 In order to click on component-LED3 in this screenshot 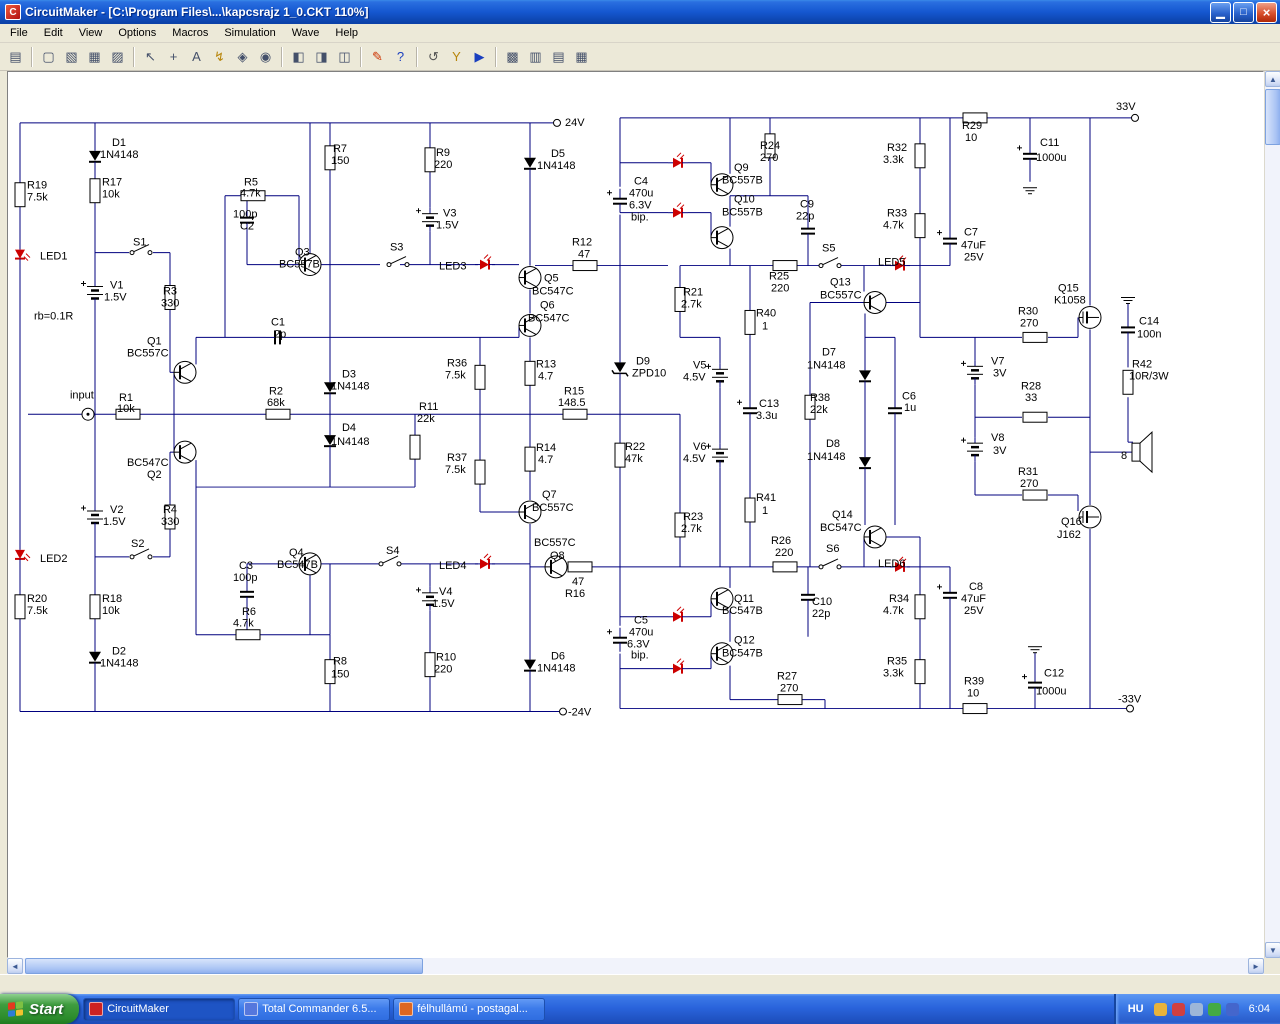, I will do `click(485, 262)`.